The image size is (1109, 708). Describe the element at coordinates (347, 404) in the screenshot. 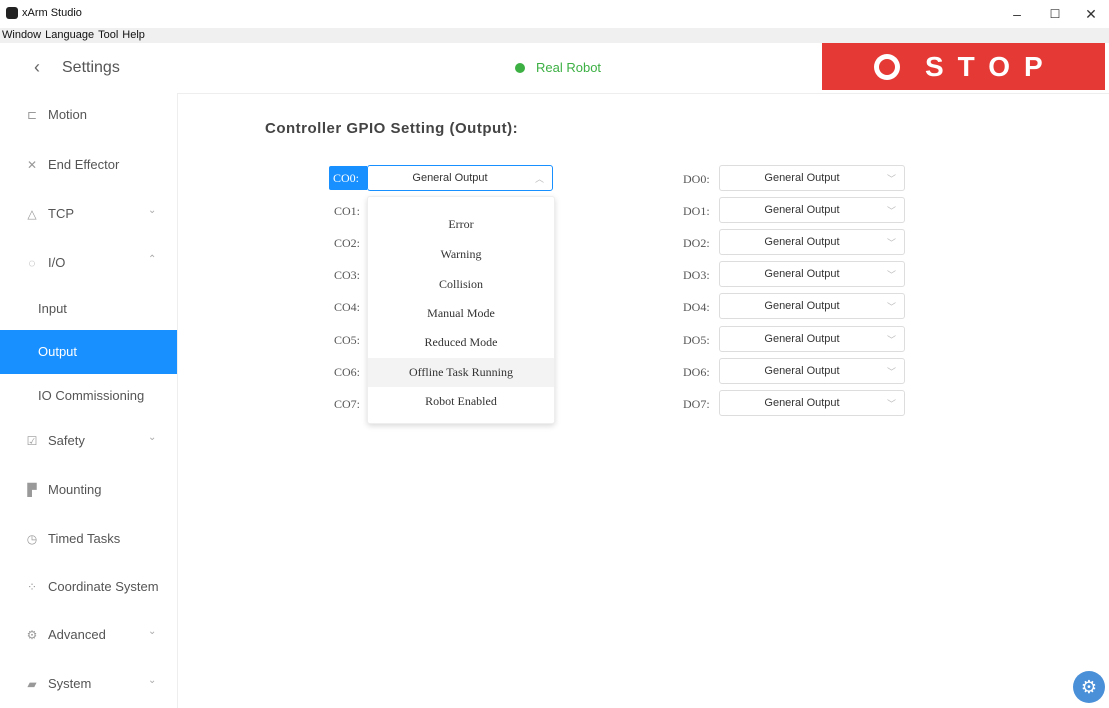

I see `co7-label: CO7:` at that location.